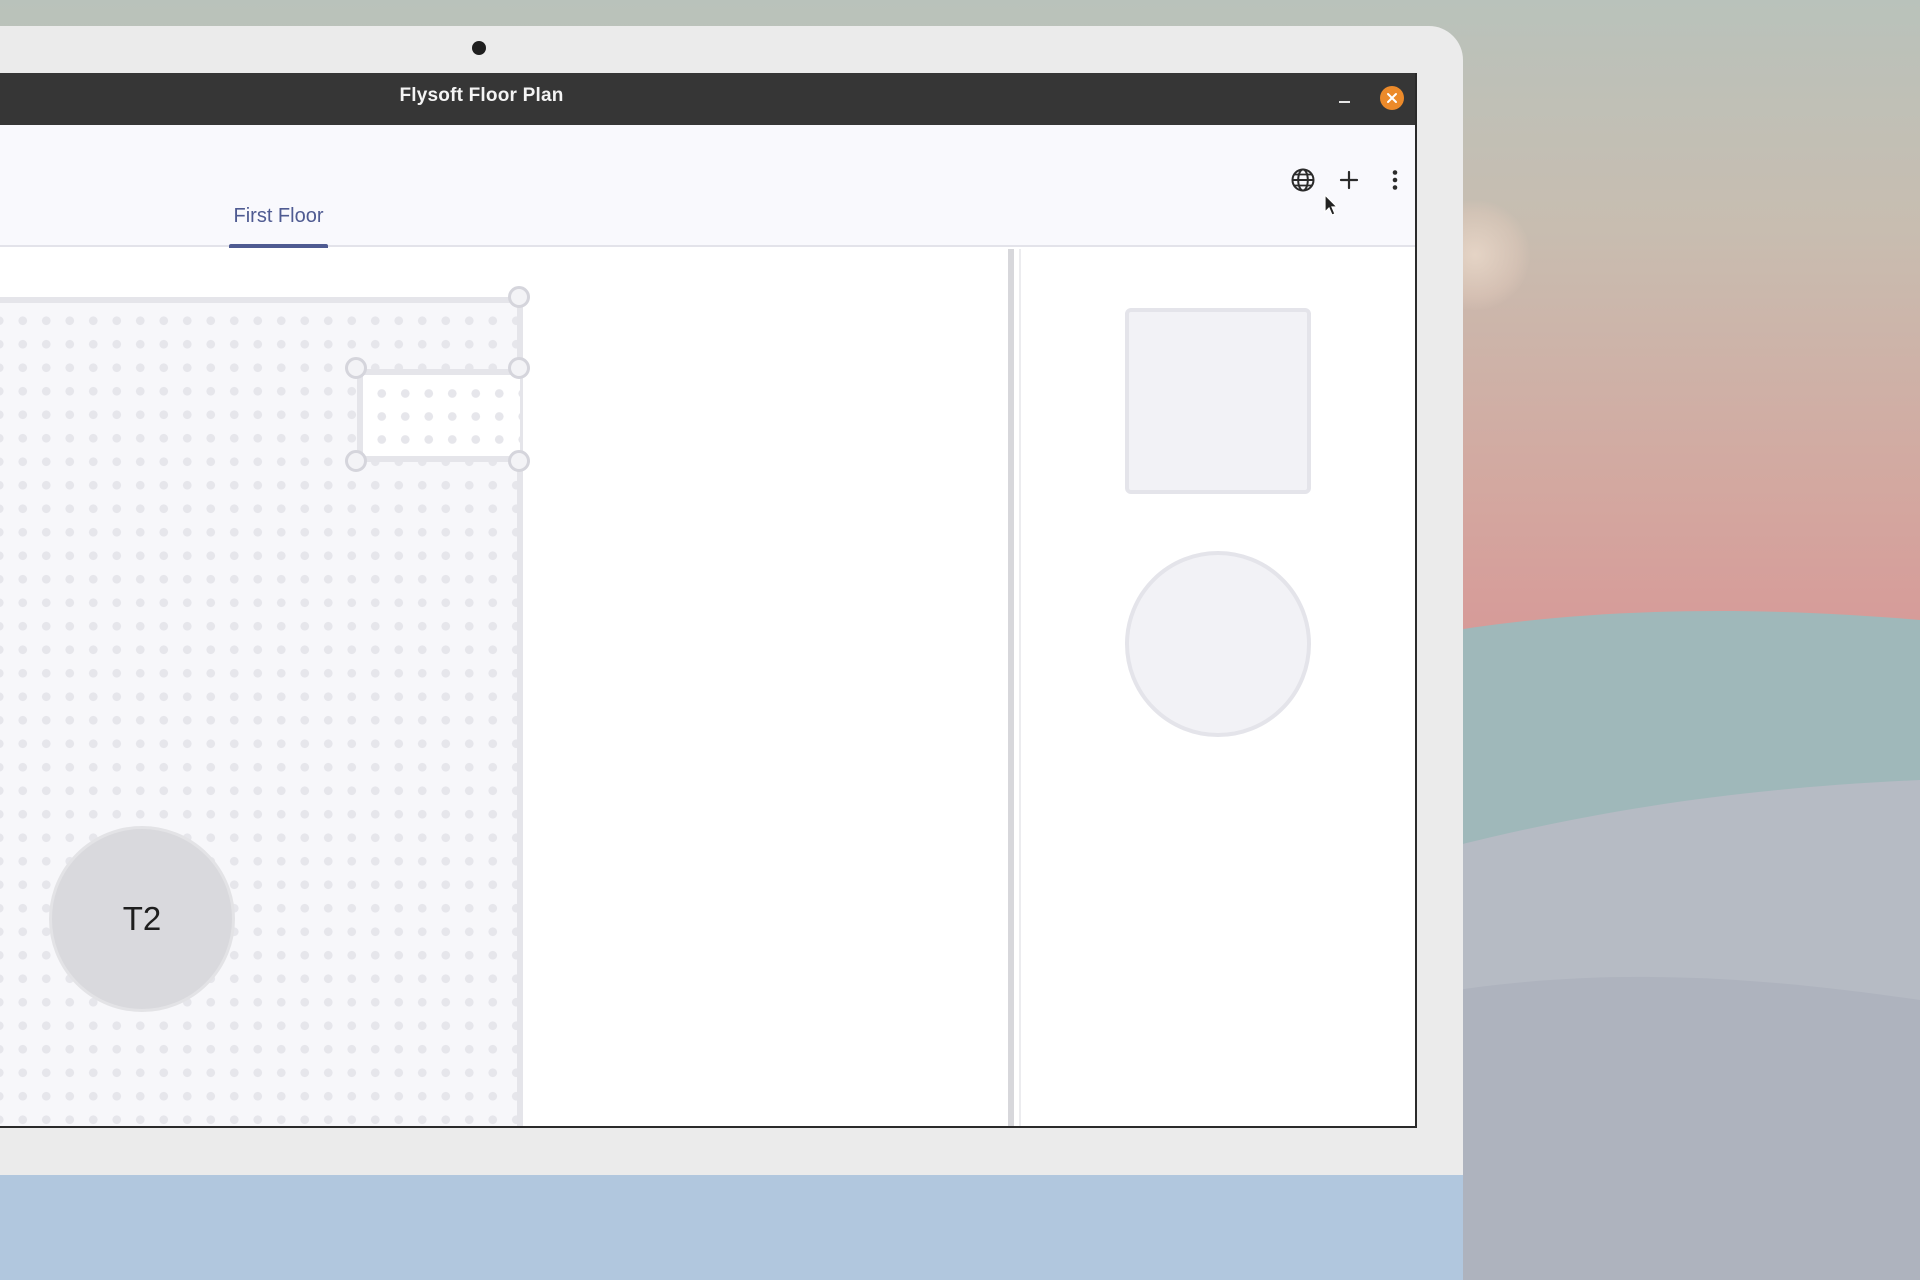  Describe the element at coordinates (278, 216) in the screenshot. I see `tab-label: First Floor` at that location.